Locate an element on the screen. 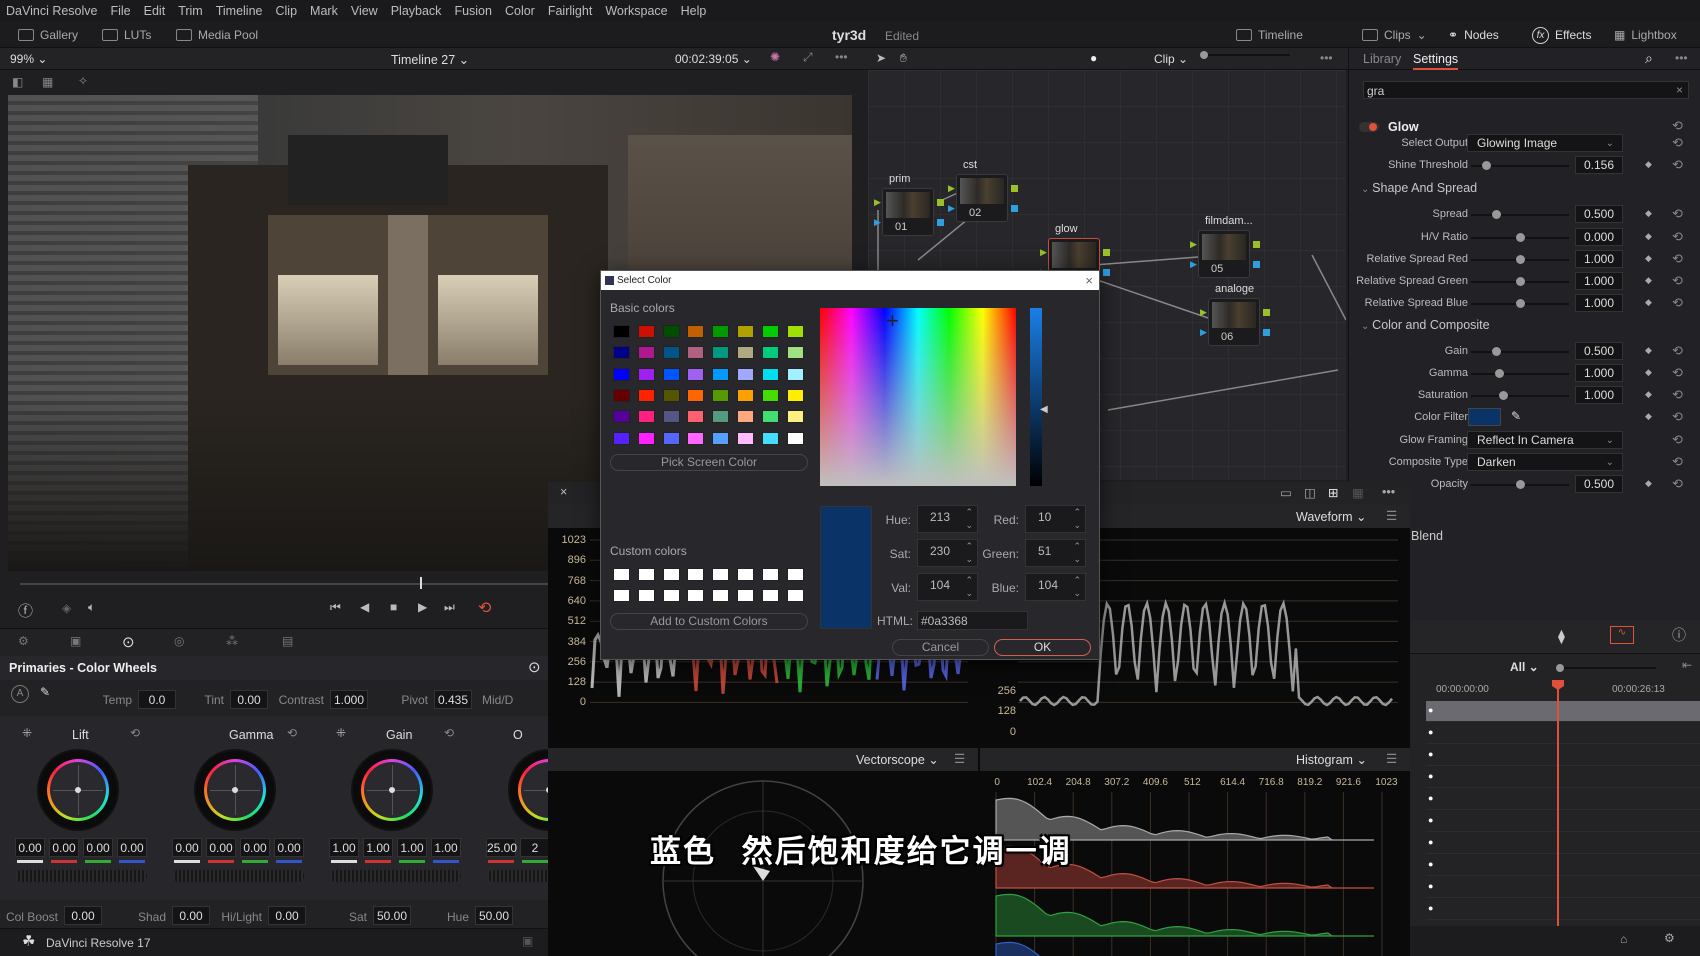 This screenshot has width=1700, height=956. node-alpha-input: ▶ is located at coordinates (1203, 332).